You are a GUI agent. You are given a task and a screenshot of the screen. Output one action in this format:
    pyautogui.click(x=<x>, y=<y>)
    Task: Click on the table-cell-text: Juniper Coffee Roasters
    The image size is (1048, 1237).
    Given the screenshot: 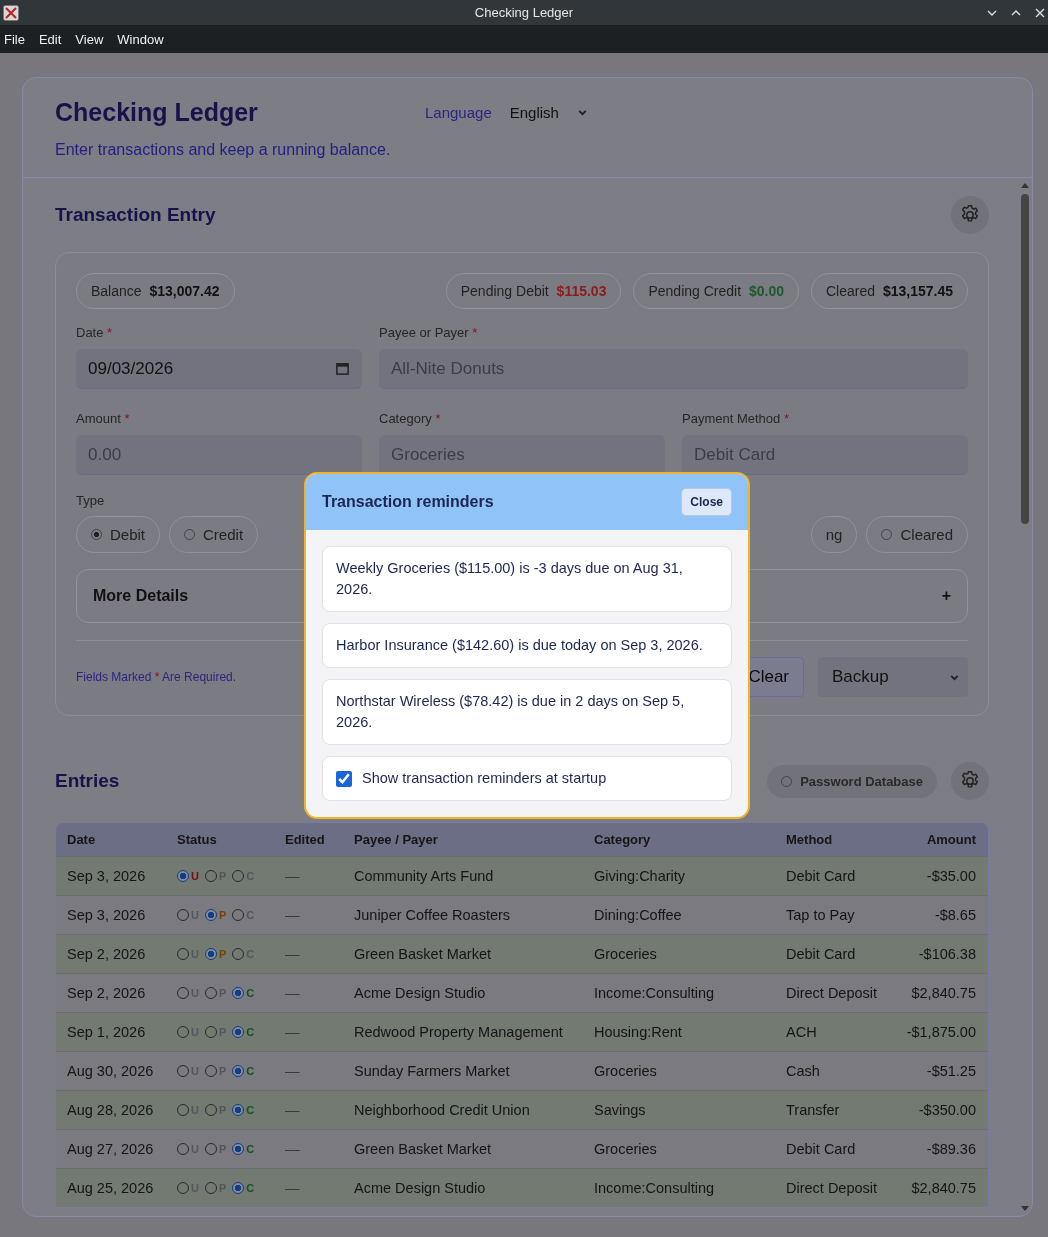 What is the action you would take?
    pyautogui.click(x=432, y=915)
    